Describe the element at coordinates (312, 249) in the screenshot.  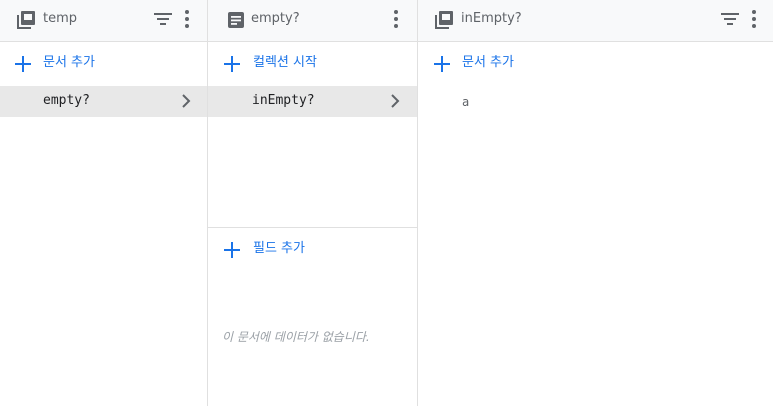
I see `add-field-button: 필드 추가` at that location.